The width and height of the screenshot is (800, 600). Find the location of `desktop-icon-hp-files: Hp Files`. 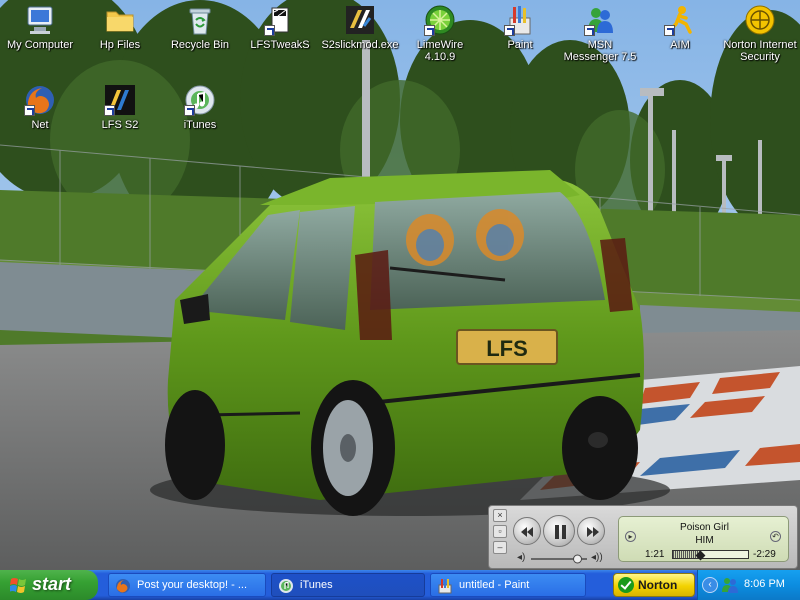

desktop-icon-hp-files: Hp Files is located at coordinates (120, 27).